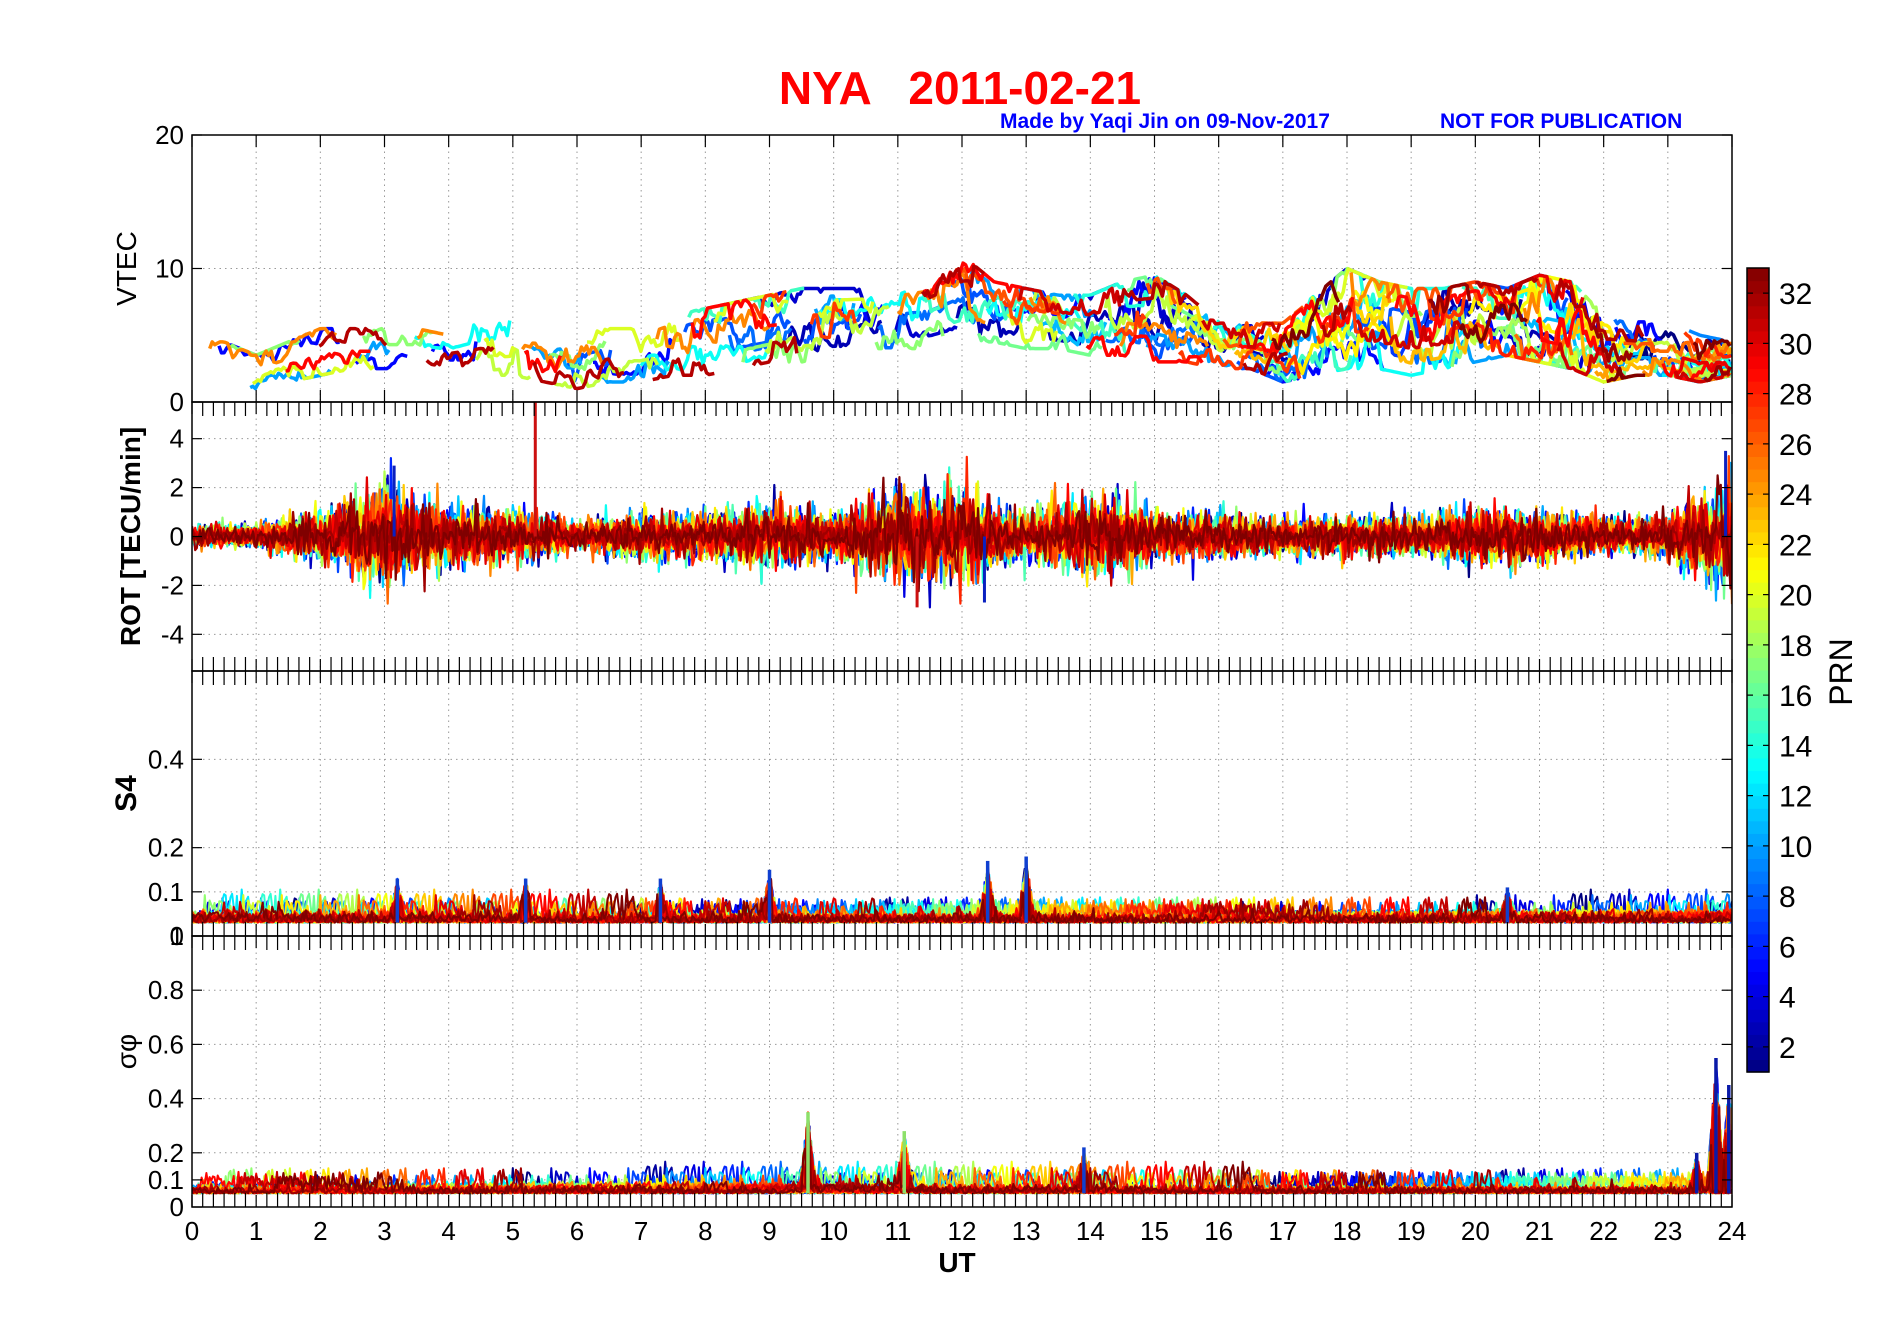 The width and height of the screenshot is (1904, 1330). What do you see at coordinates (1603, 1231) in the screenshot?
I see `x-tick-label: 22` at bounding box center [1603, 1231].